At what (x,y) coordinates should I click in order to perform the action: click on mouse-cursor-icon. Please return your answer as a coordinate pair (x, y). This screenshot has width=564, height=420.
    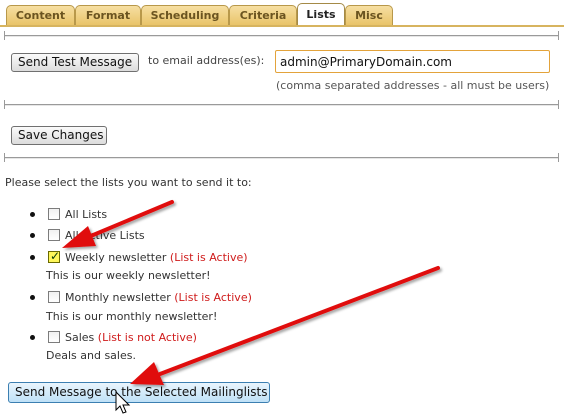
    Looking at the image, I should click on (123, 402).